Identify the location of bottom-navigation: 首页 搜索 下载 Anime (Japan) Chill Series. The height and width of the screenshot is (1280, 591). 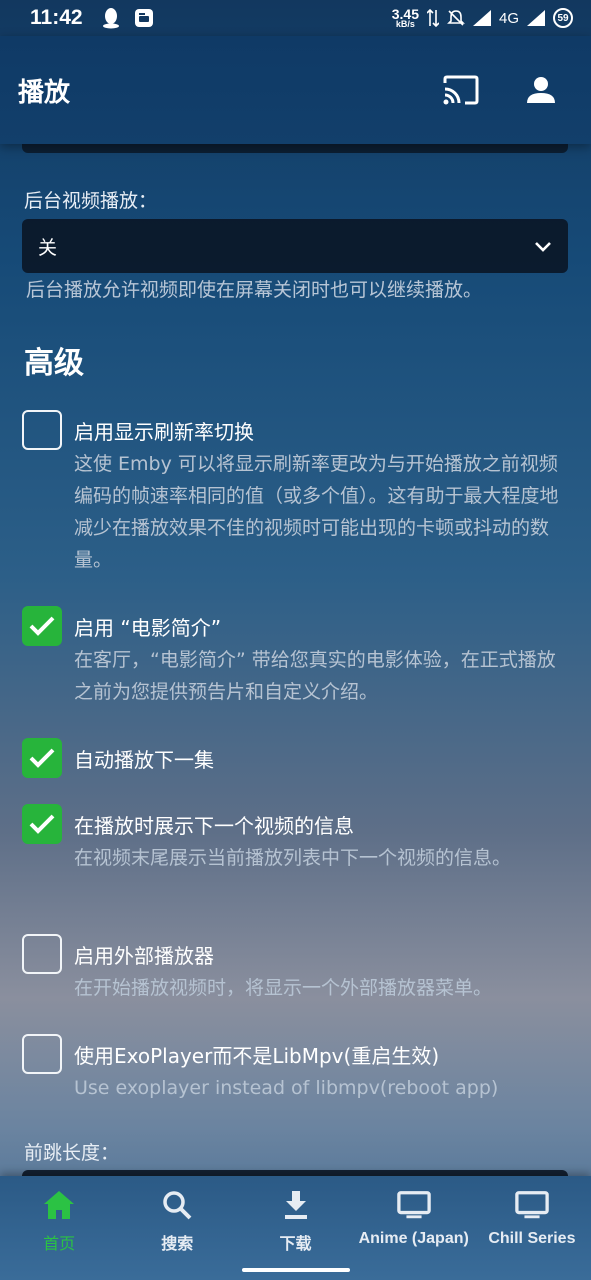
(295, 1228).